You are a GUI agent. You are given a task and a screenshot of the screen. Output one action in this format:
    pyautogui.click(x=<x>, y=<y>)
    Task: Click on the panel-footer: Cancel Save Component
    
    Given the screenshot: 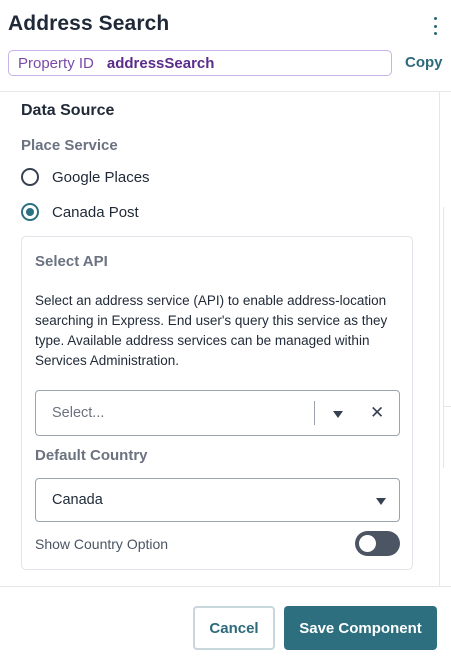 What is the action you would take?
    pyautogui.click(x=225, y=623)
    